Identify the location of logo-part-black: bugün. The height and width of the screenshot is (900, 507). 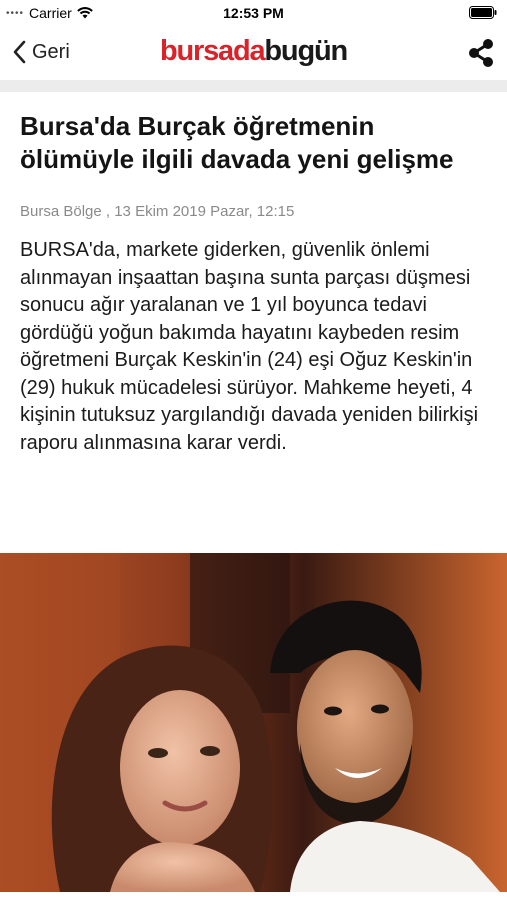
(306, 51).